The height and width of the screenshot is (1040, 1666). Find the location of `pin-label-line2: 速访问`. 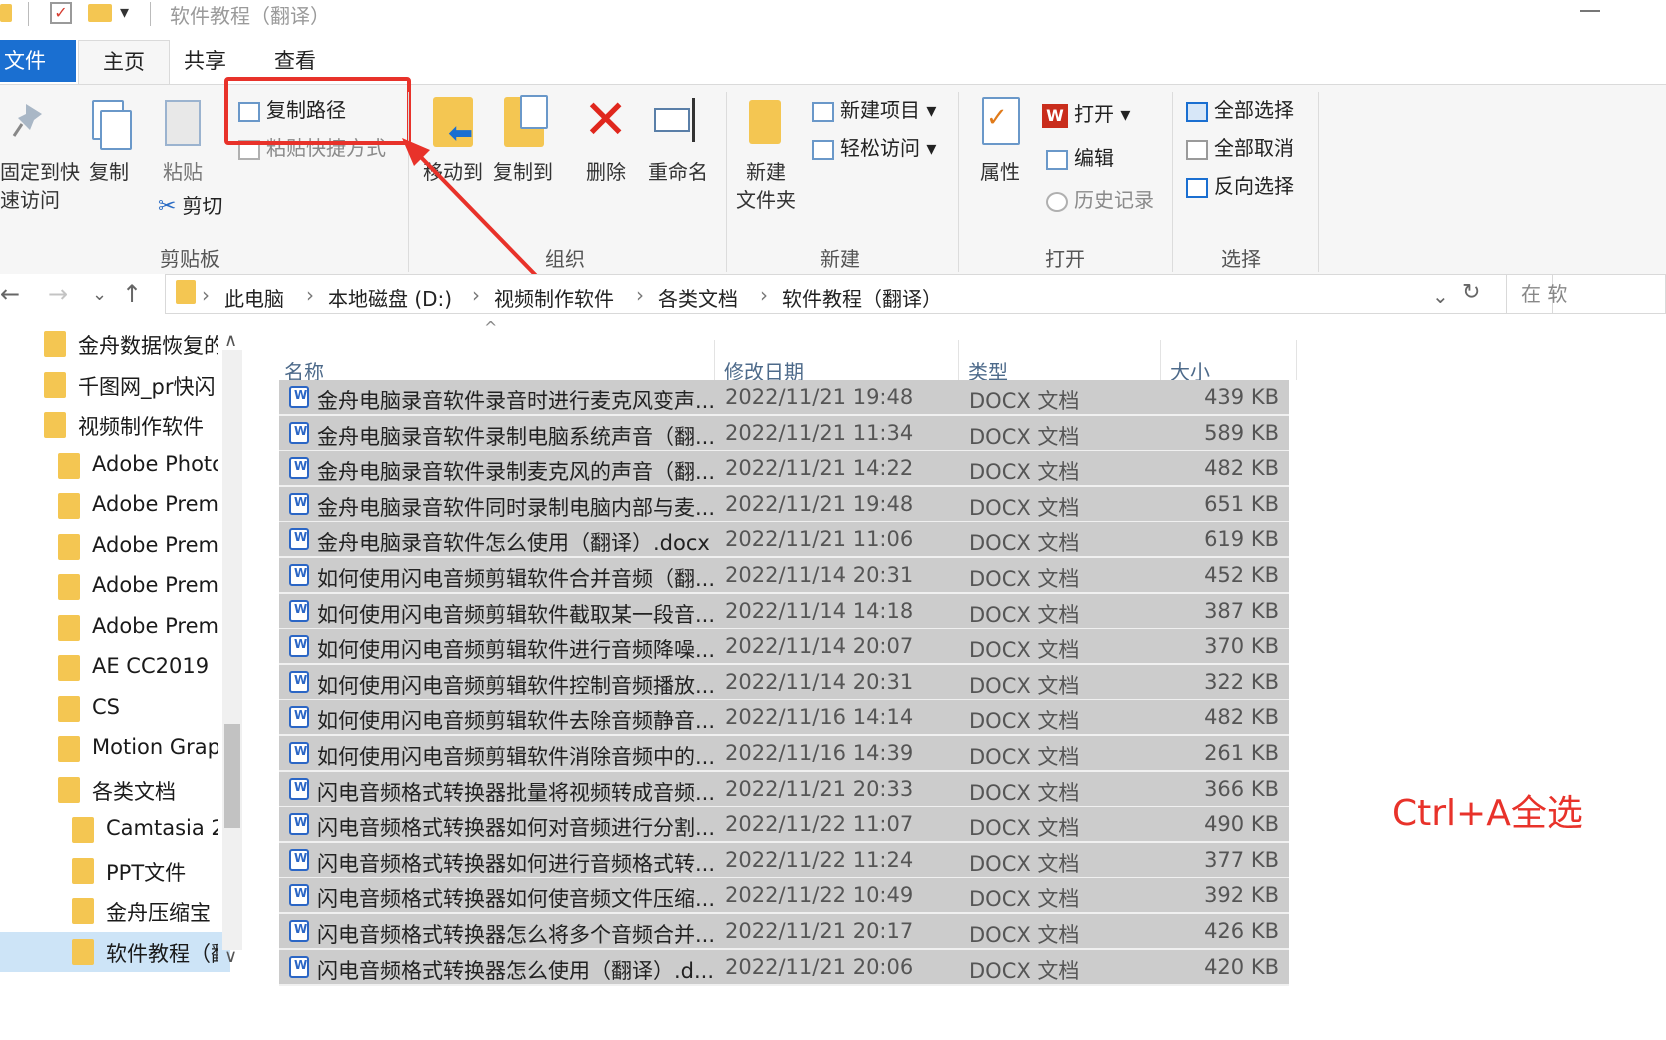

pin-label-line2: 速访问 is located at coordinates (30, 200).